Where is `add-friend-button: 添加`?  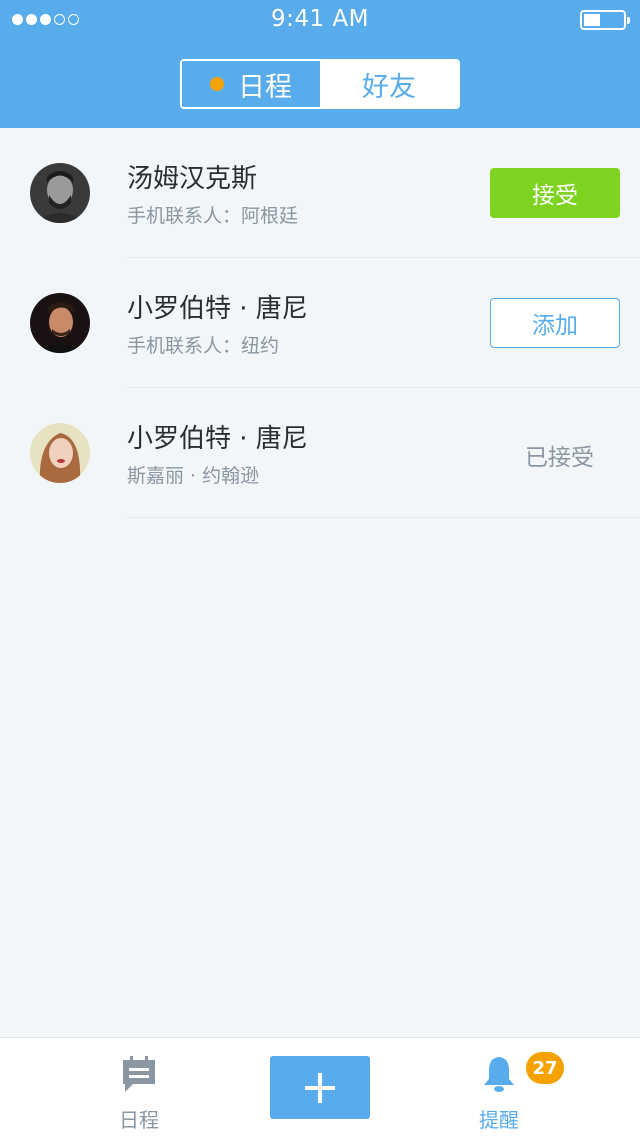
add-friend-button: 添加 is located at coordinates (555, 323).